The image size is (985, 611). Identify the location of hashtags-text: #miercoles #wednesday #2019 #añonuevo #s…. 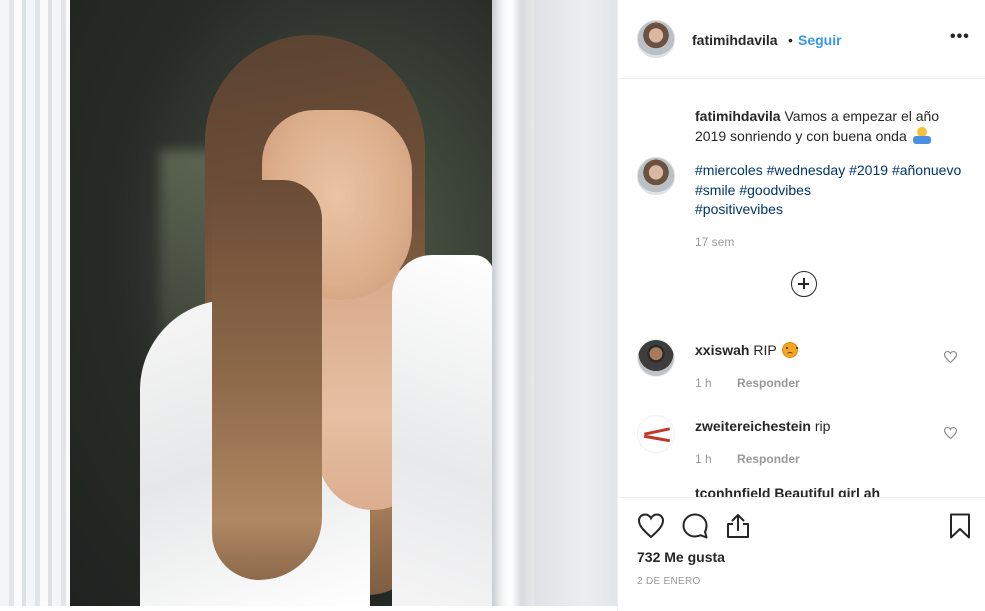
(832, 190).